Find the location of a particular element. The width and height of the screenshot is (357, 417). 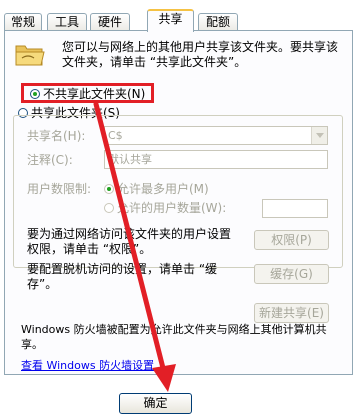

highlight-box is located at coordinates (87, 93).